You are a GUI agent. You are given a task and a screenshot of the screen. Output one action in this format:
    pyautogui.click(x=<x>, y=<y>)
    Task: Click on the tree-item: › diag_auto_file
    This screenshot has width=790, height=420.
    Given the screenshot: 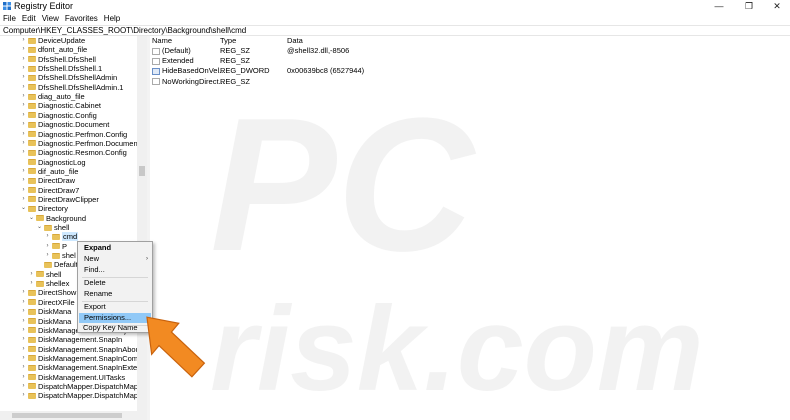 What is the action you would take?
    pyautogui.click(x=52, y=96)
    